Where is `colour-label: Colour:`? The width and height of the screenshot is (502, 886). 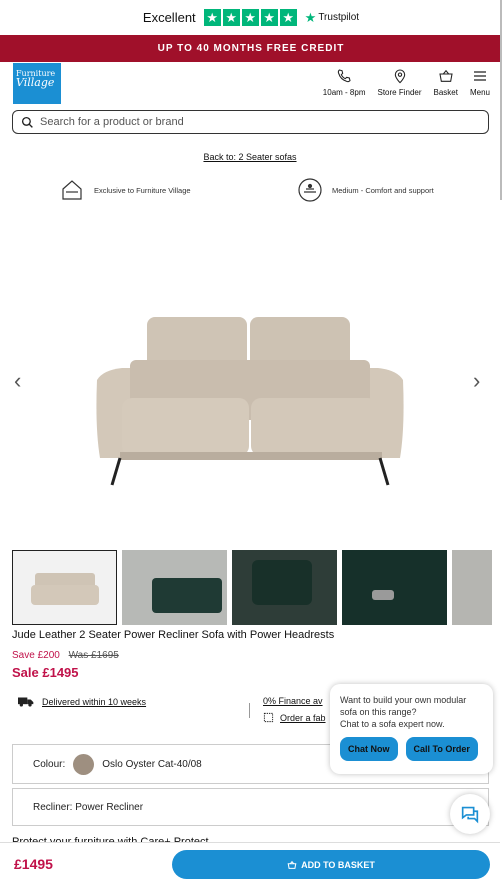
colour-label: Colour: is located at coordinates (49, 764).